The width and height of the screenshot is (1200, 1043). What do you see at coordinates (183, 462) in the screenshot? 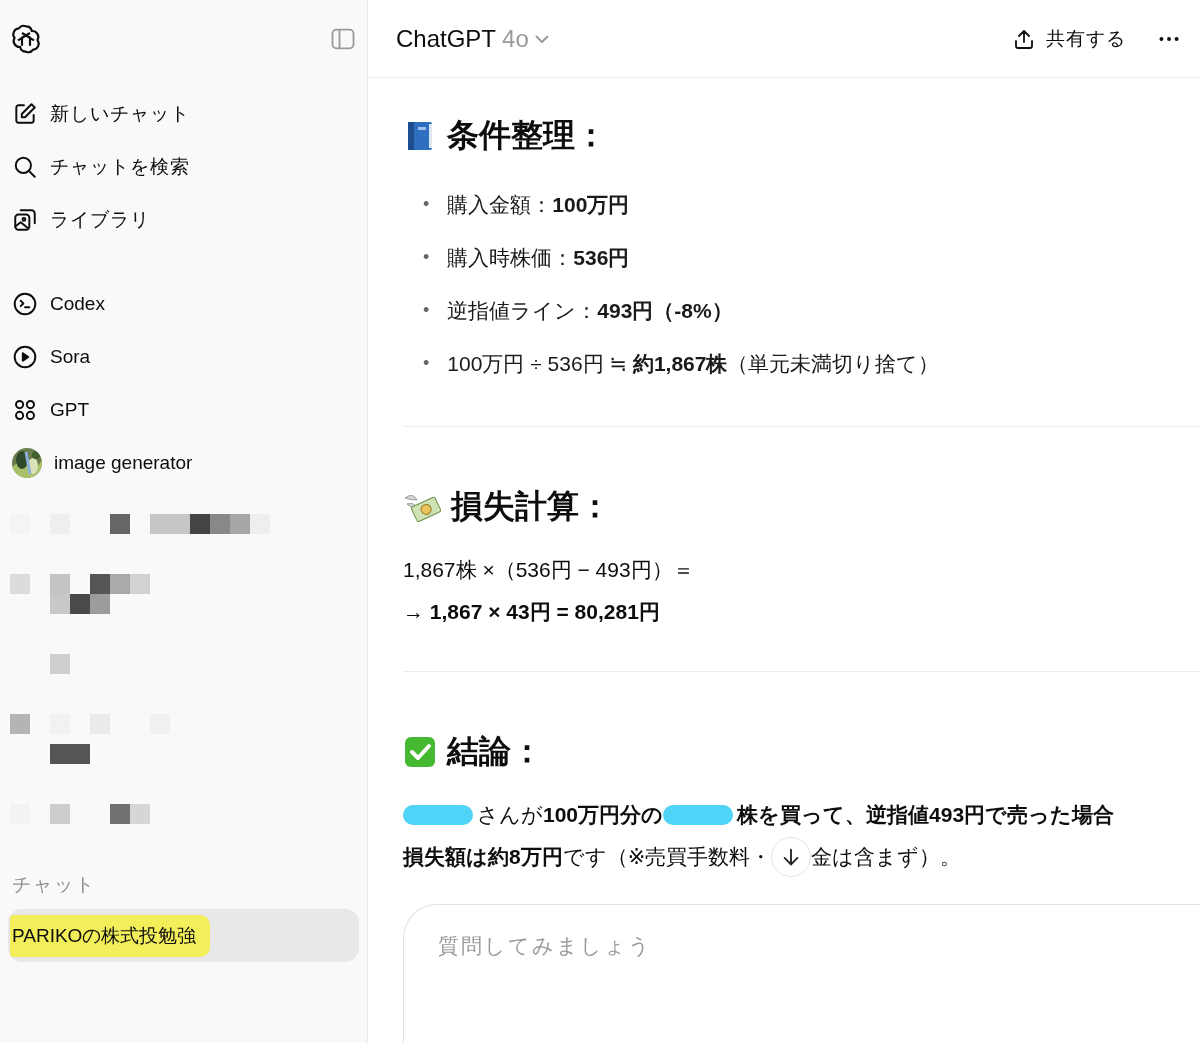
I see `sidebar-item: image generator` at bounding box center [183, 462].